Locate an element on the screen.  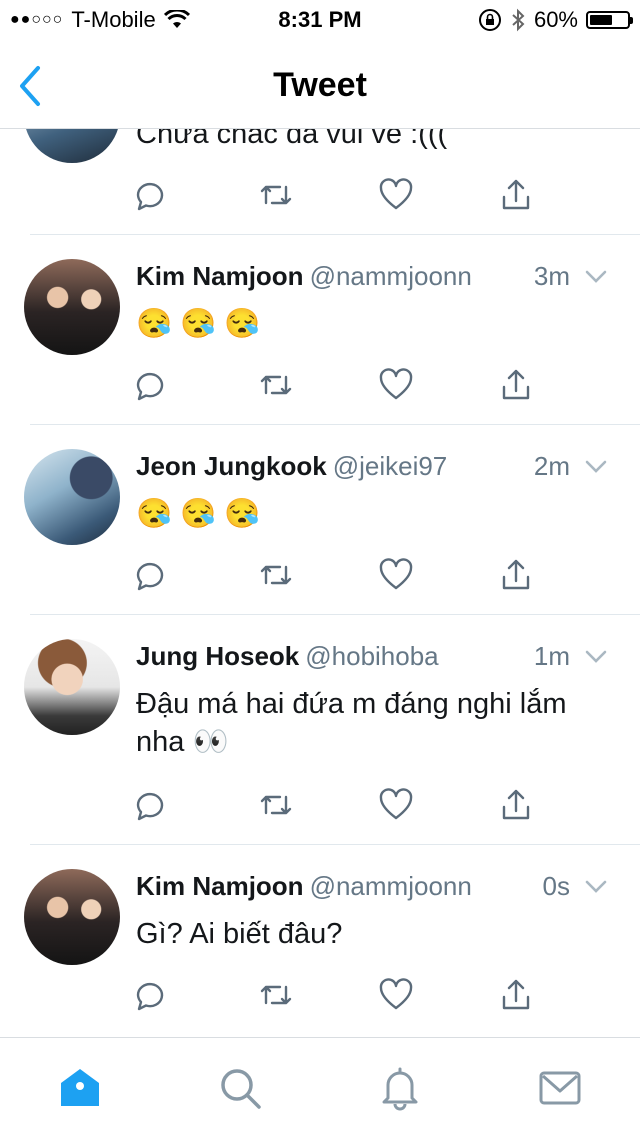
battery-percent: 60% is located at coordinates (555, 19).